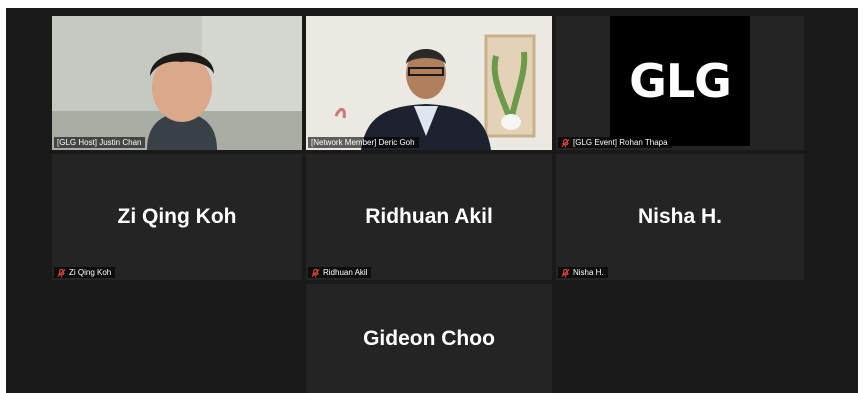 The height and width of the screenshot is (393, 864). I want to click on glg-logo: GLG, so click(680, 81).